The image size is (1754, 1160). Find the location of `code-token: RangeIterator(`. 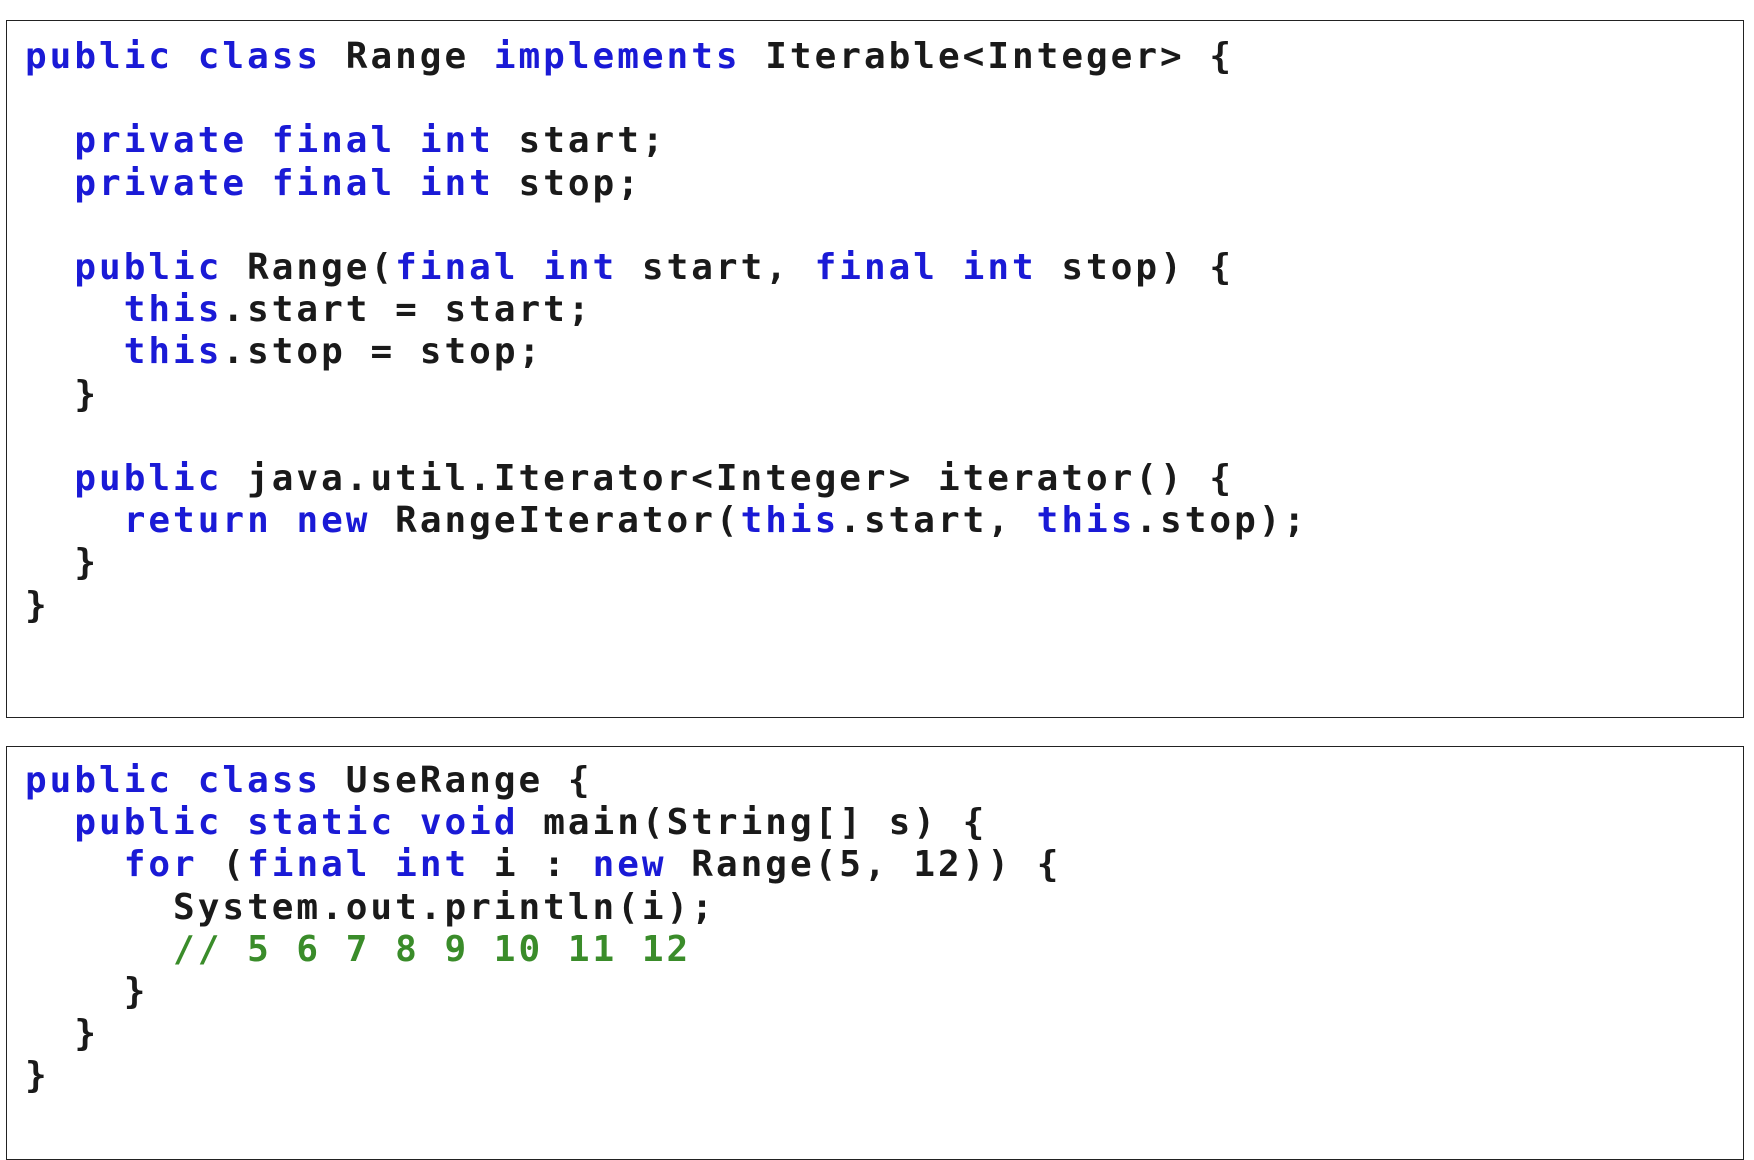

code-token: RangeIterator( is located at coordinates (555, 521).